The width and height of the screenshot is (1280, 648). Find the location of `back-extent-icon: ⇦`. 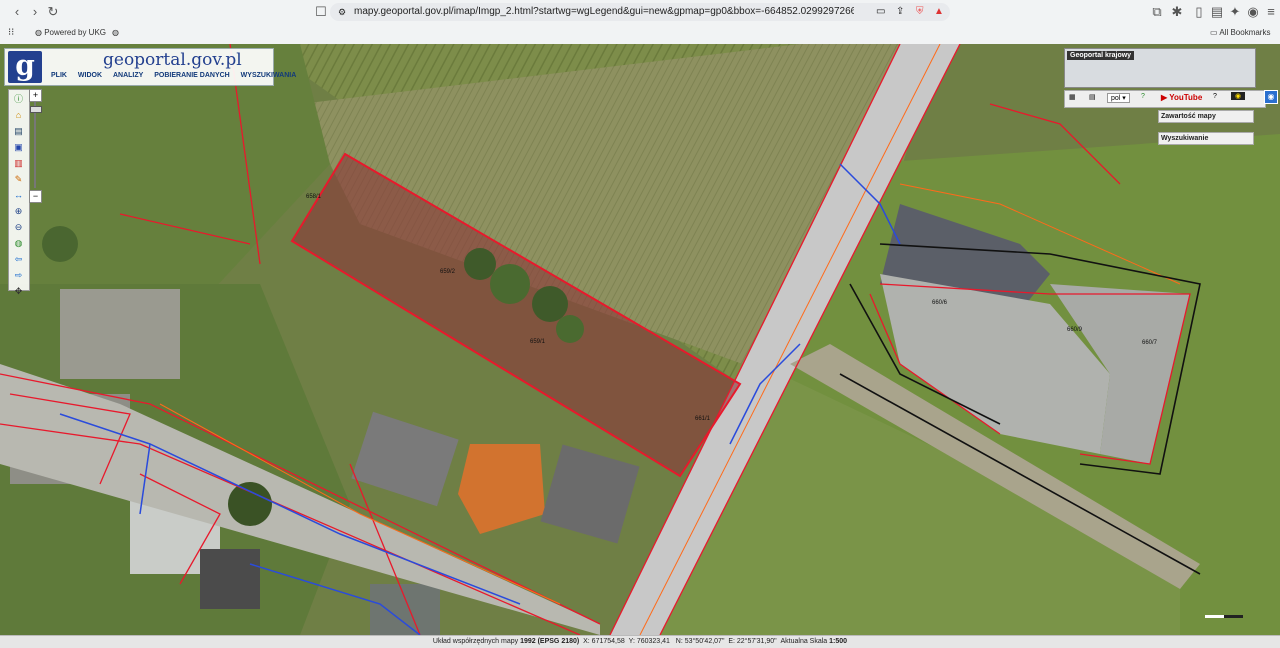

back-extent-icon: ⇦ is located at coordinates (18, 259).